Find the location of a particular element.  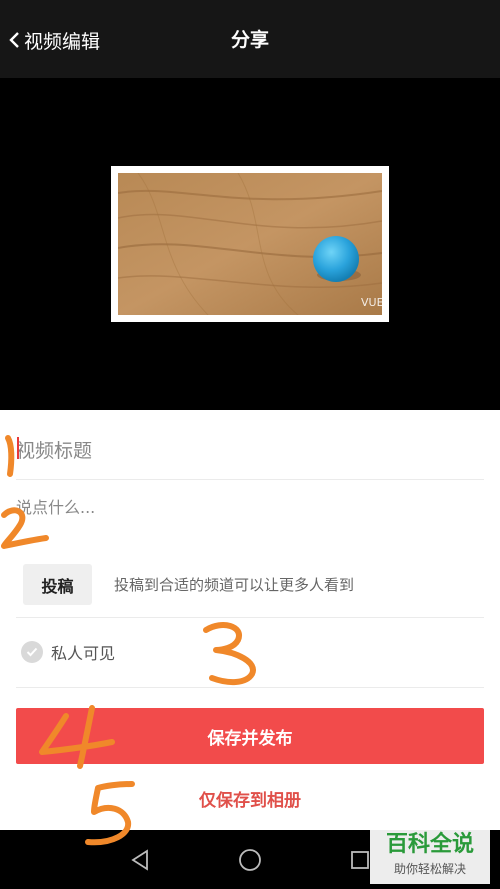

back-label: 视频编辑 is located at coordinates (62, 41).